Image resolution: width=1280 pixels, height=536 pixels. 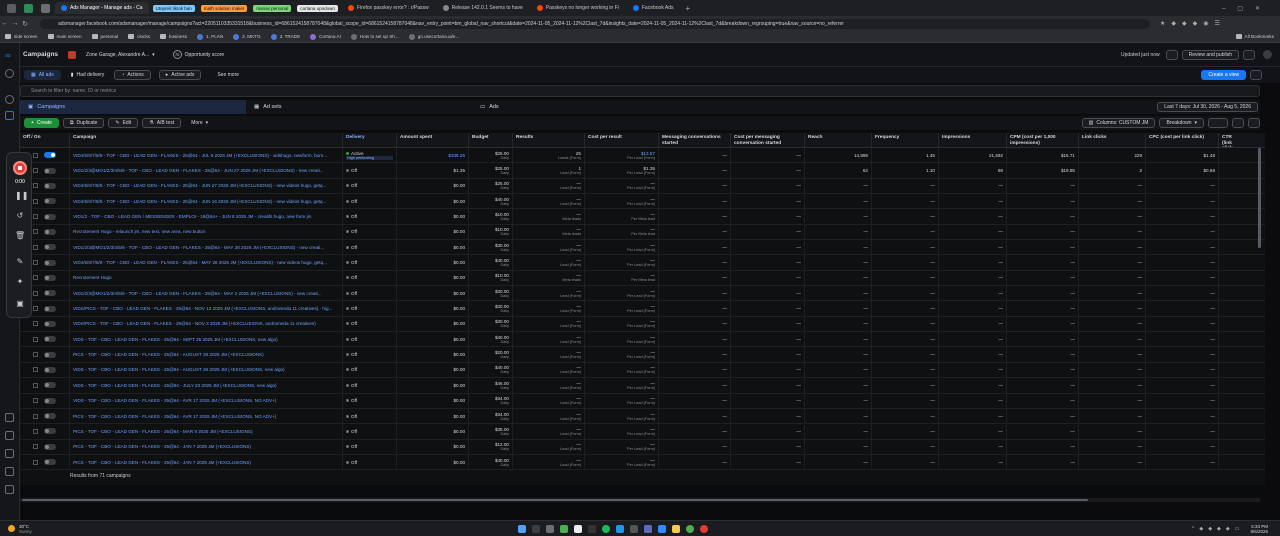 I want to click on delete-icon: 🗑, so click(x=20, y=236).